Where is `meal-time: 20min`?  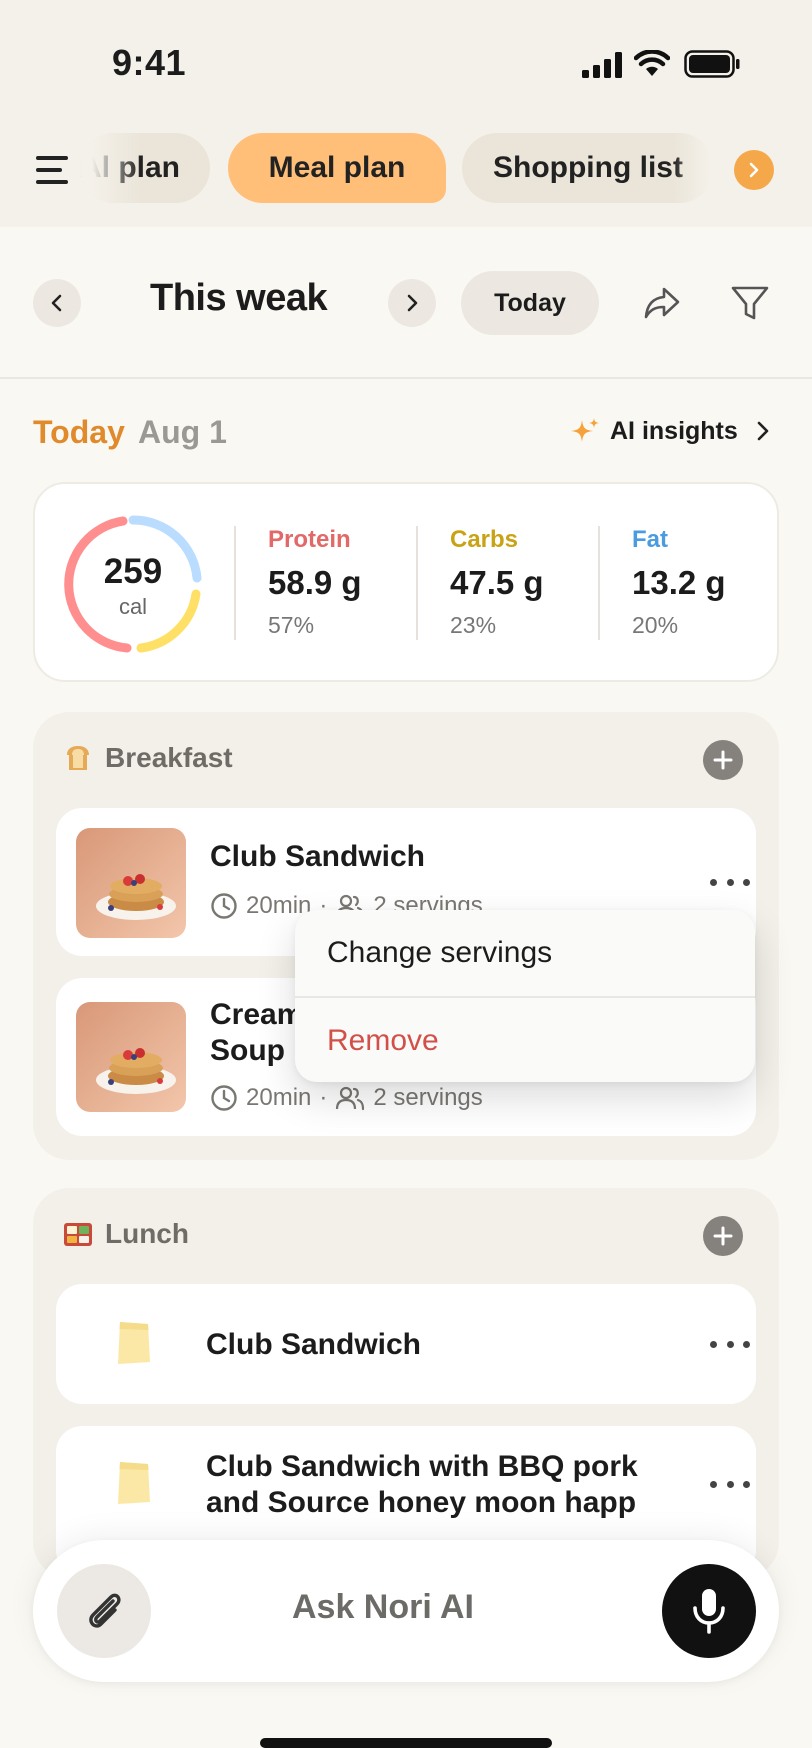 meal-time: 20min is located at coordinates (279, 1097).